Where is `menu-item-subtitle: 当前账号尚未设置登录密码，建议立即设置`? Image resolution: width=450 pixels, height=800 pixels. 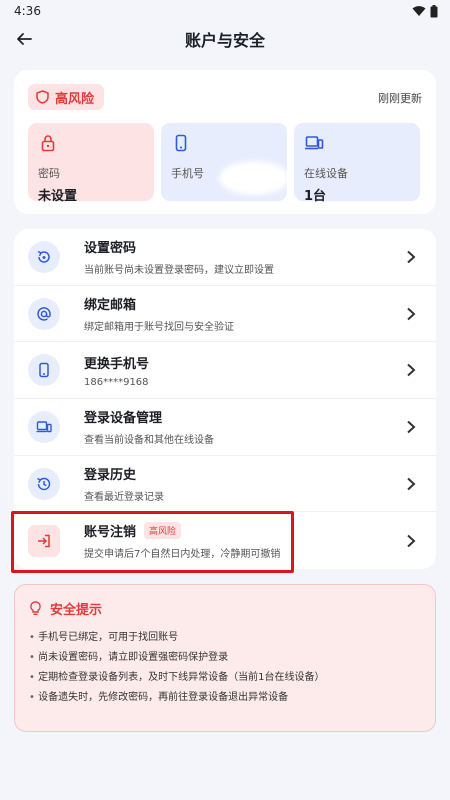
menu-item-subtitle: 当前账号尚未设置登录密码，建议立即设置 is located at coordinates (179, 271).